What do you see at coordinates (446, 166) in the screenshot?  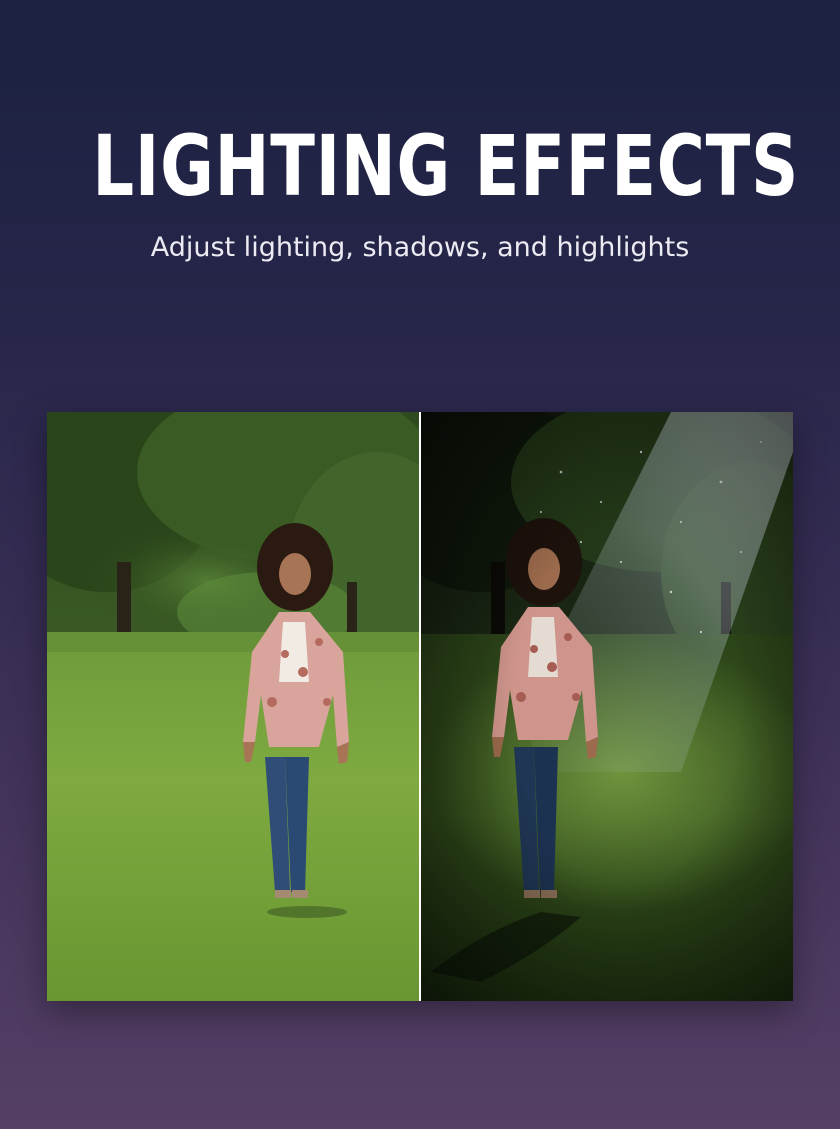 I see `page-title: LIGHTING EFFECTS` at bounding box center [446, 166].